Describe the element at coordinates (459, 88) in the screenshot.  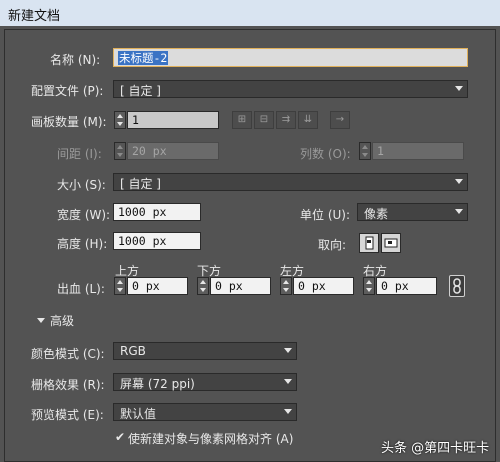
I see `profile-dropdown-icon` at that location.